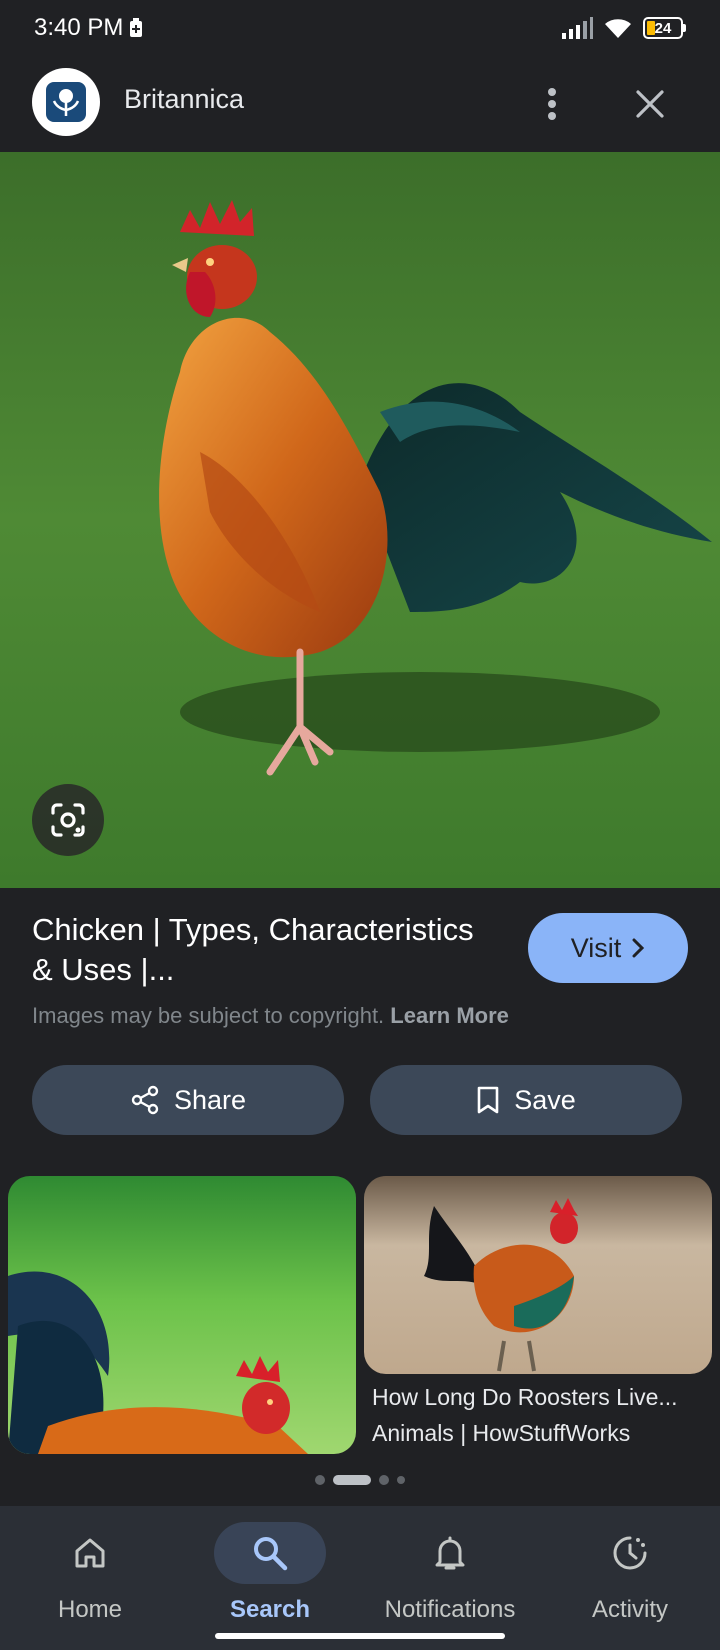  I want to click on site-logo, so click(66, 102).